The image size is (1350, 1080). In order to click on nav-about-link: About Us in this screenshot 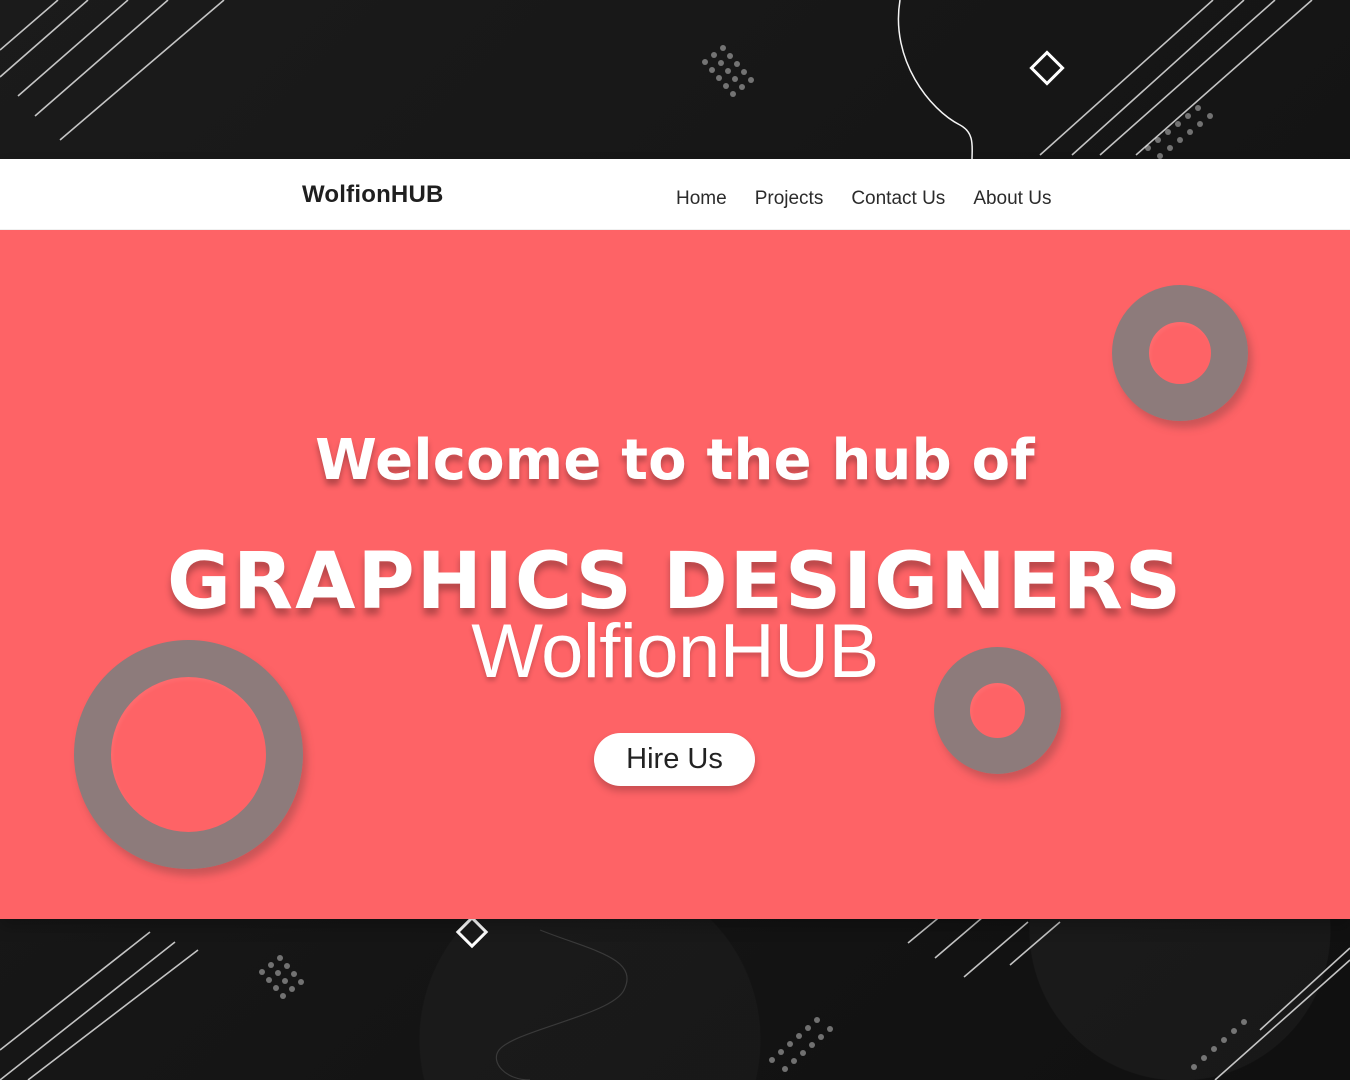, I will do `click(1012, 198)`.